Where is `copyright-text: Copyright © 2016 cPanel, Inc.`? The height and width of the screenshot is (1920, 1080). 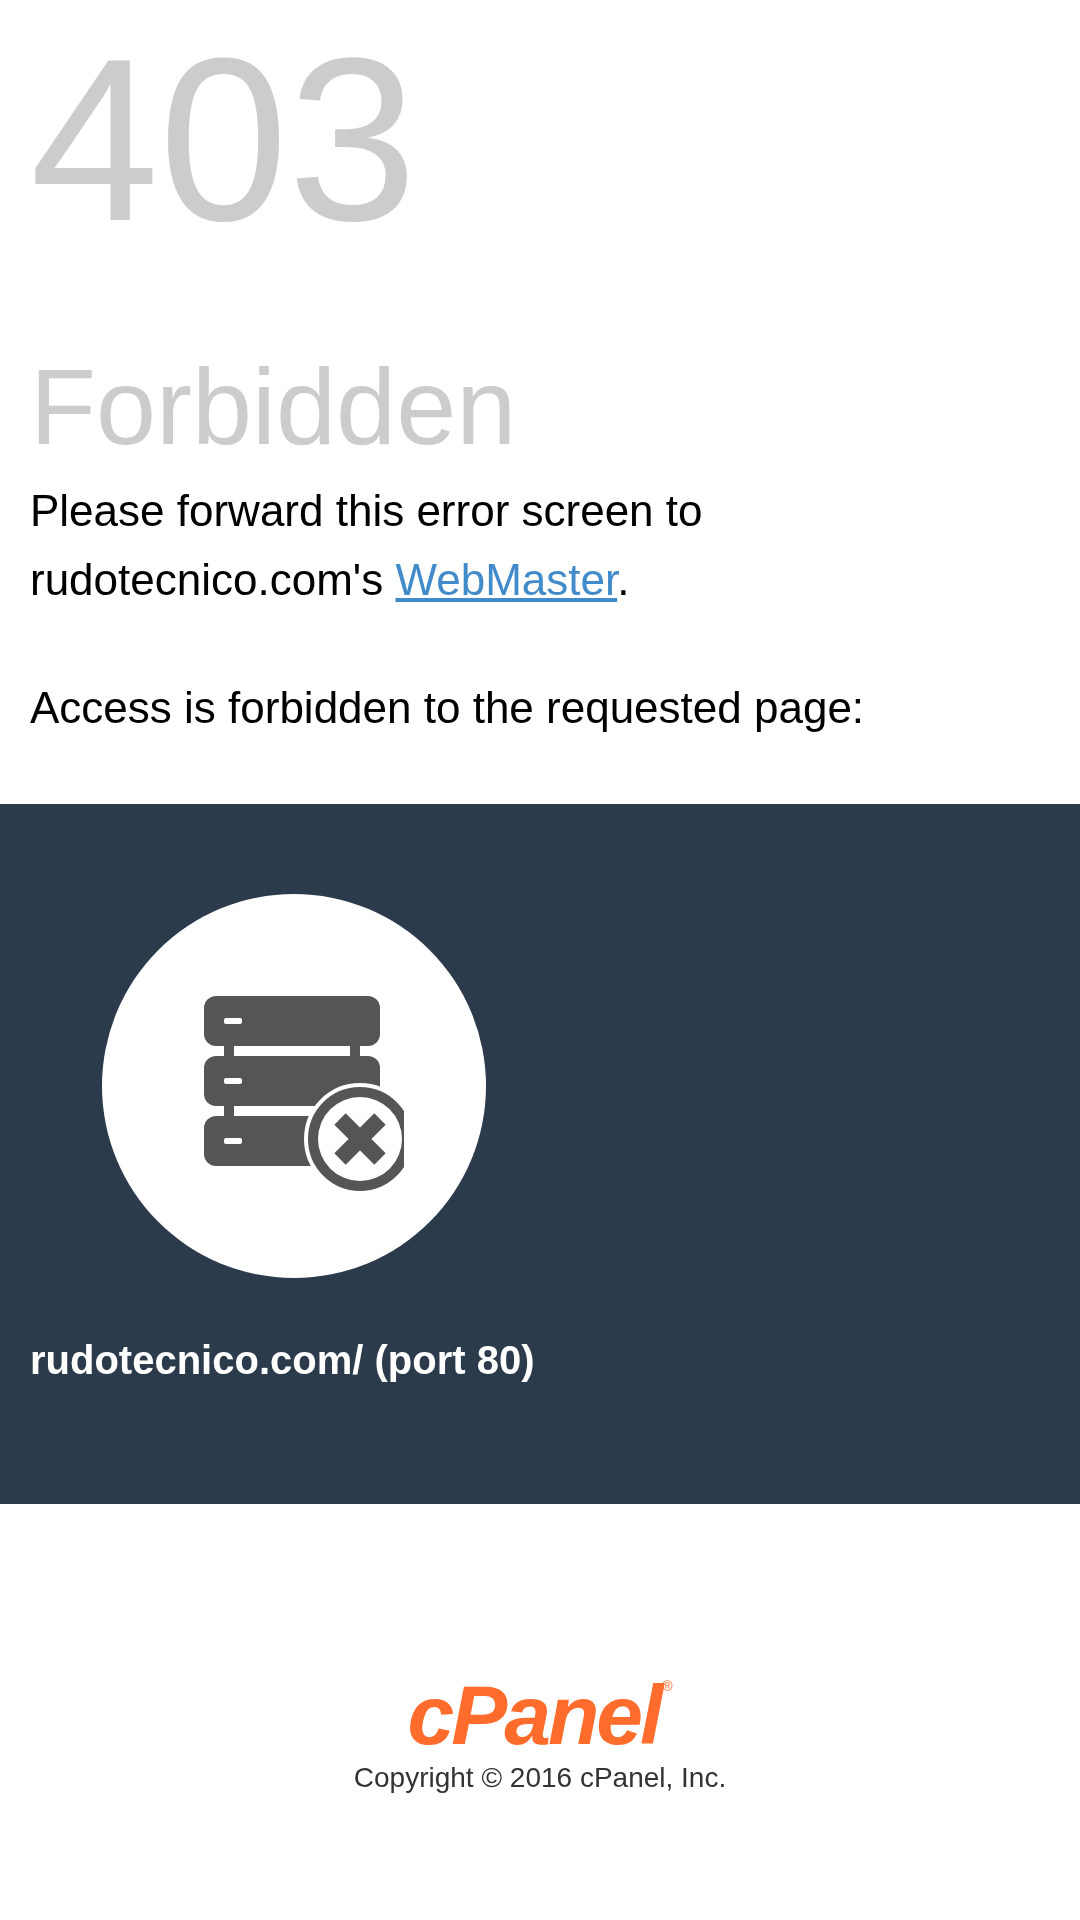 copyright-text: Copyright © 2016 cPanel, Inc. is located at coordinates (540, 1778).